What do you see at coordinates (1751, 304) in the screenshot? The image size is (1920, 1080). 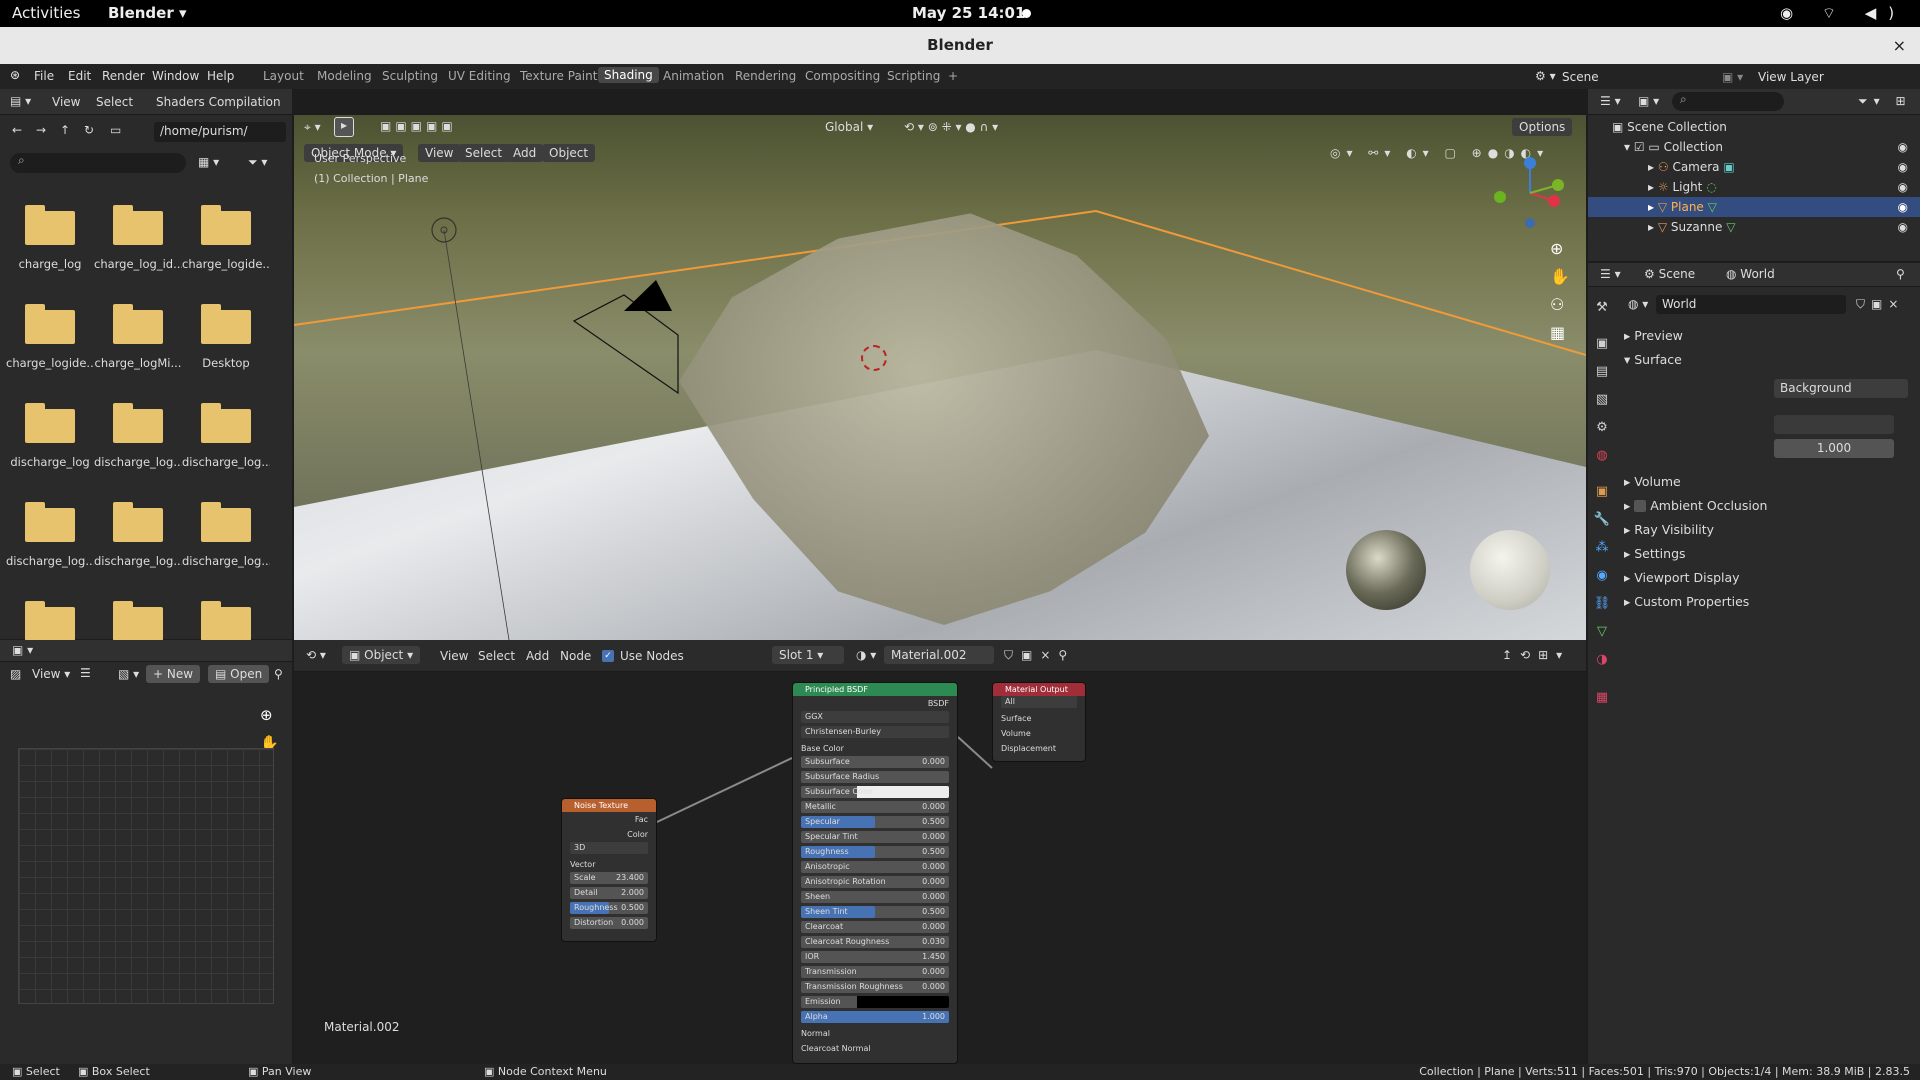 I see `world-name-field: World` at bounding box center [1751, 304].